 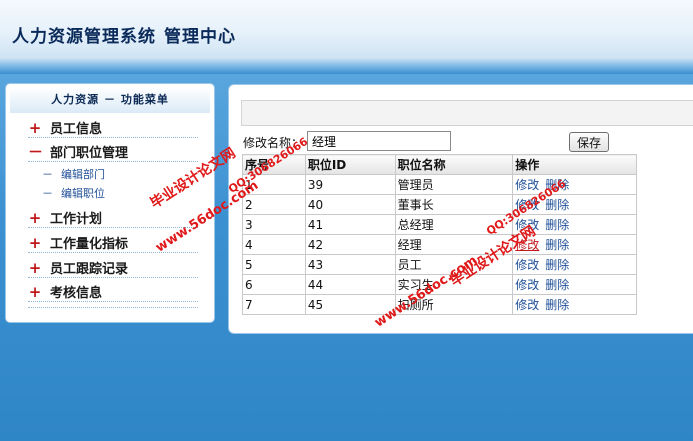 I want to click on app-title: 人力资源管理系统 管理中心, so click(x=124, y=34).